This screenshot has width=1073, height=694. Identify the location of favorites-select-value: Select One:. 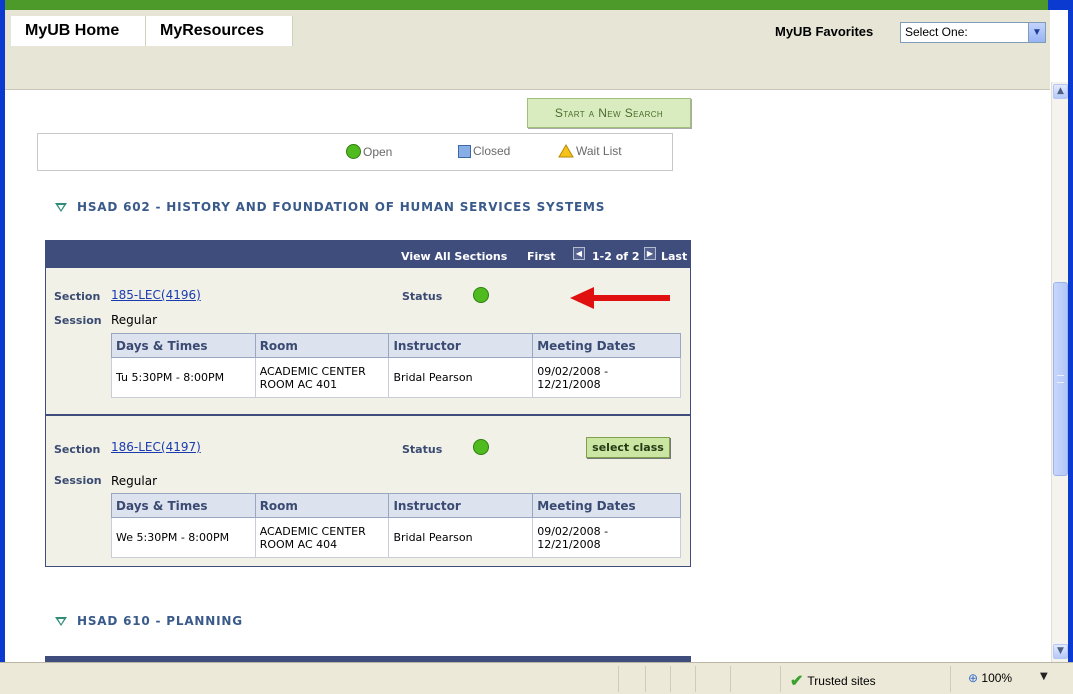
(936, 32).